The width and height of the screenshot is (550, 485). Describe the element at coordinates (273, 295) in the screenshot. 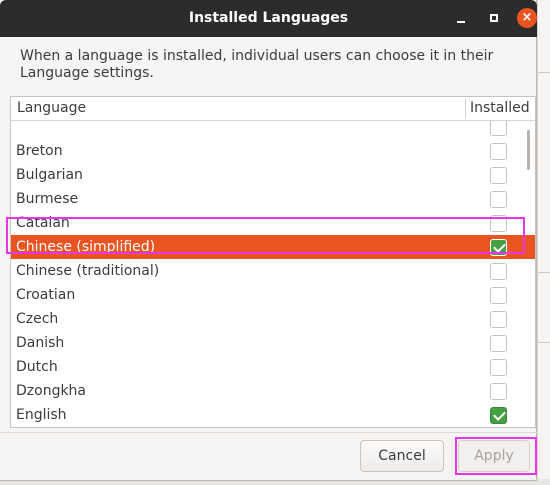

I see `language-row: Croatian` at that location.